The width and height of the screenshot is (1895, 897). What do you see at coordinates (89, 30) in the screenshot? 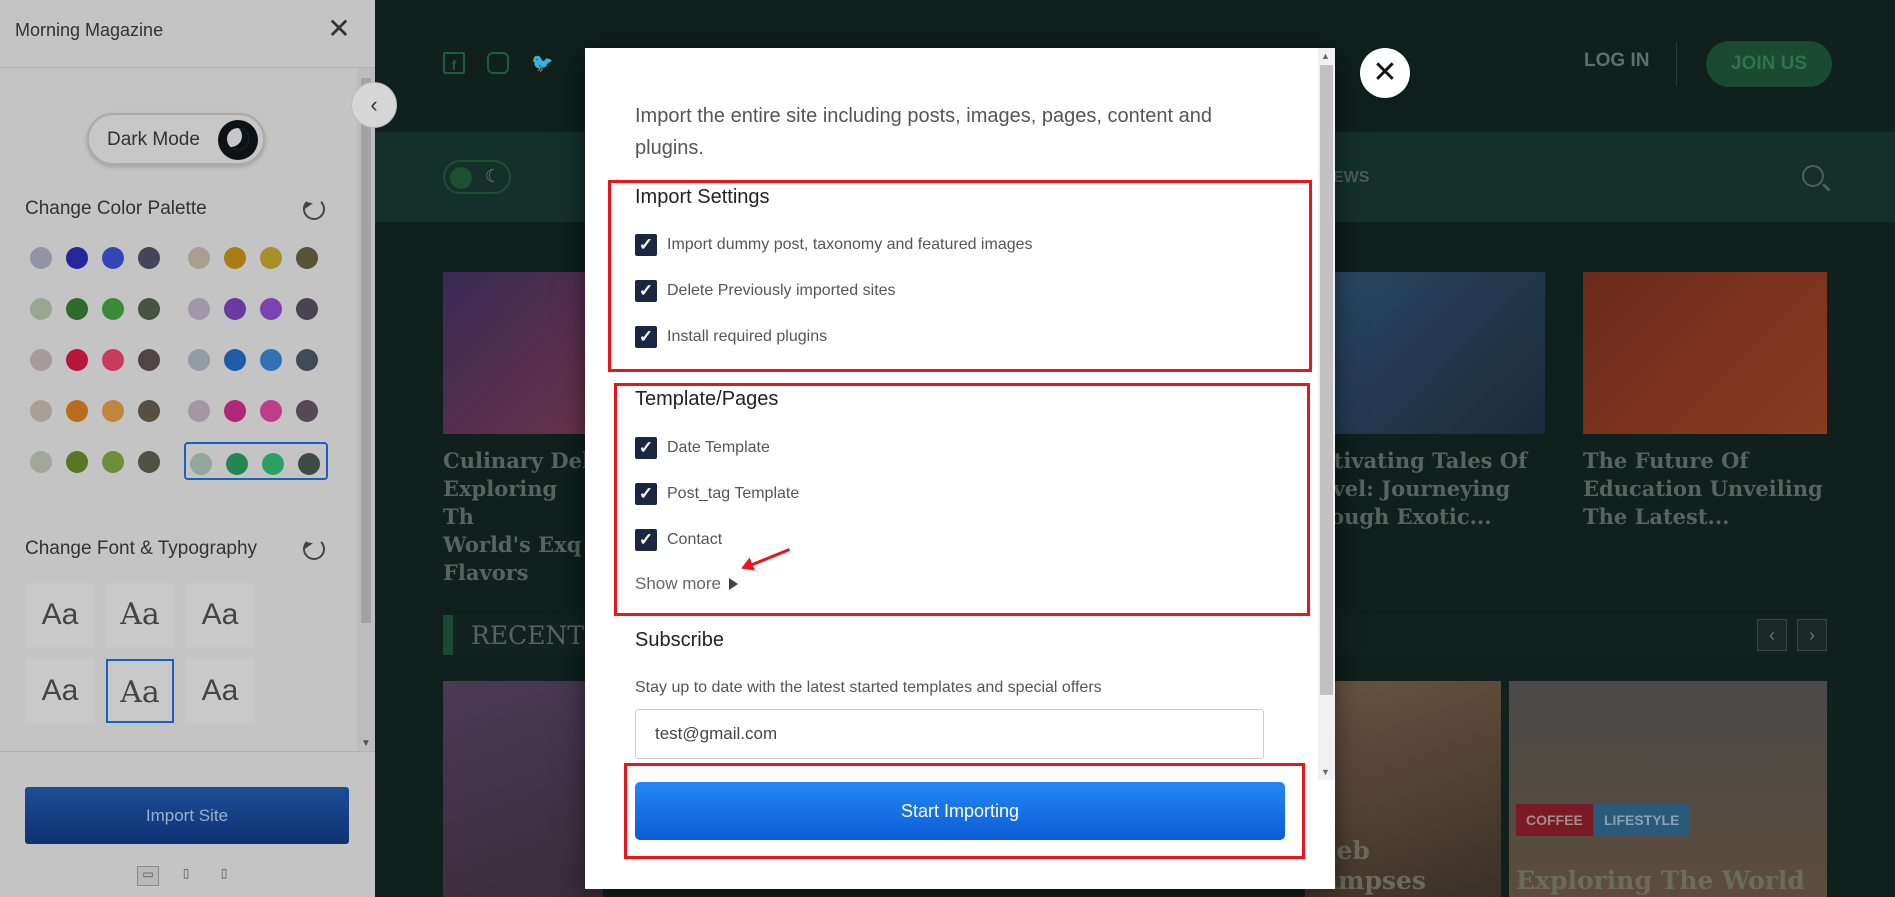
I see `customizer-title: Morning Magazine` at bounding box center [89, 30].